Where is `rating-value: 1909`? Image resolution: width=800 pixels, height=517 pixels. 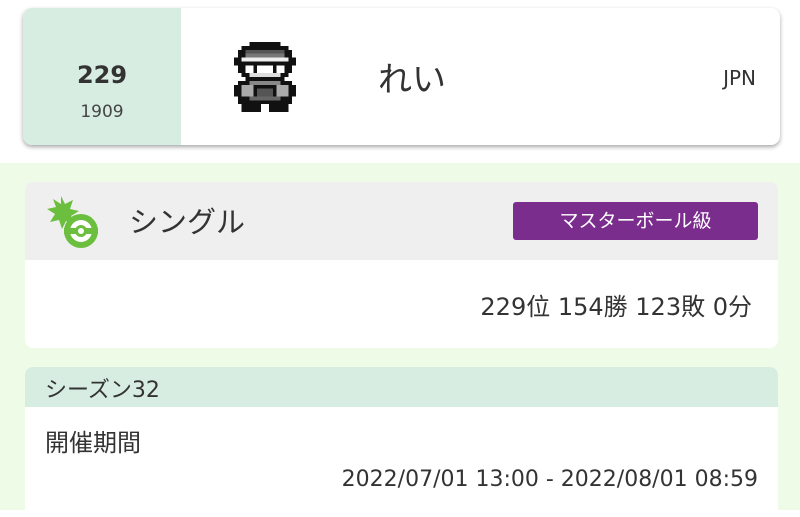 rating-value: 1909 is located at coordinates (102, 112).